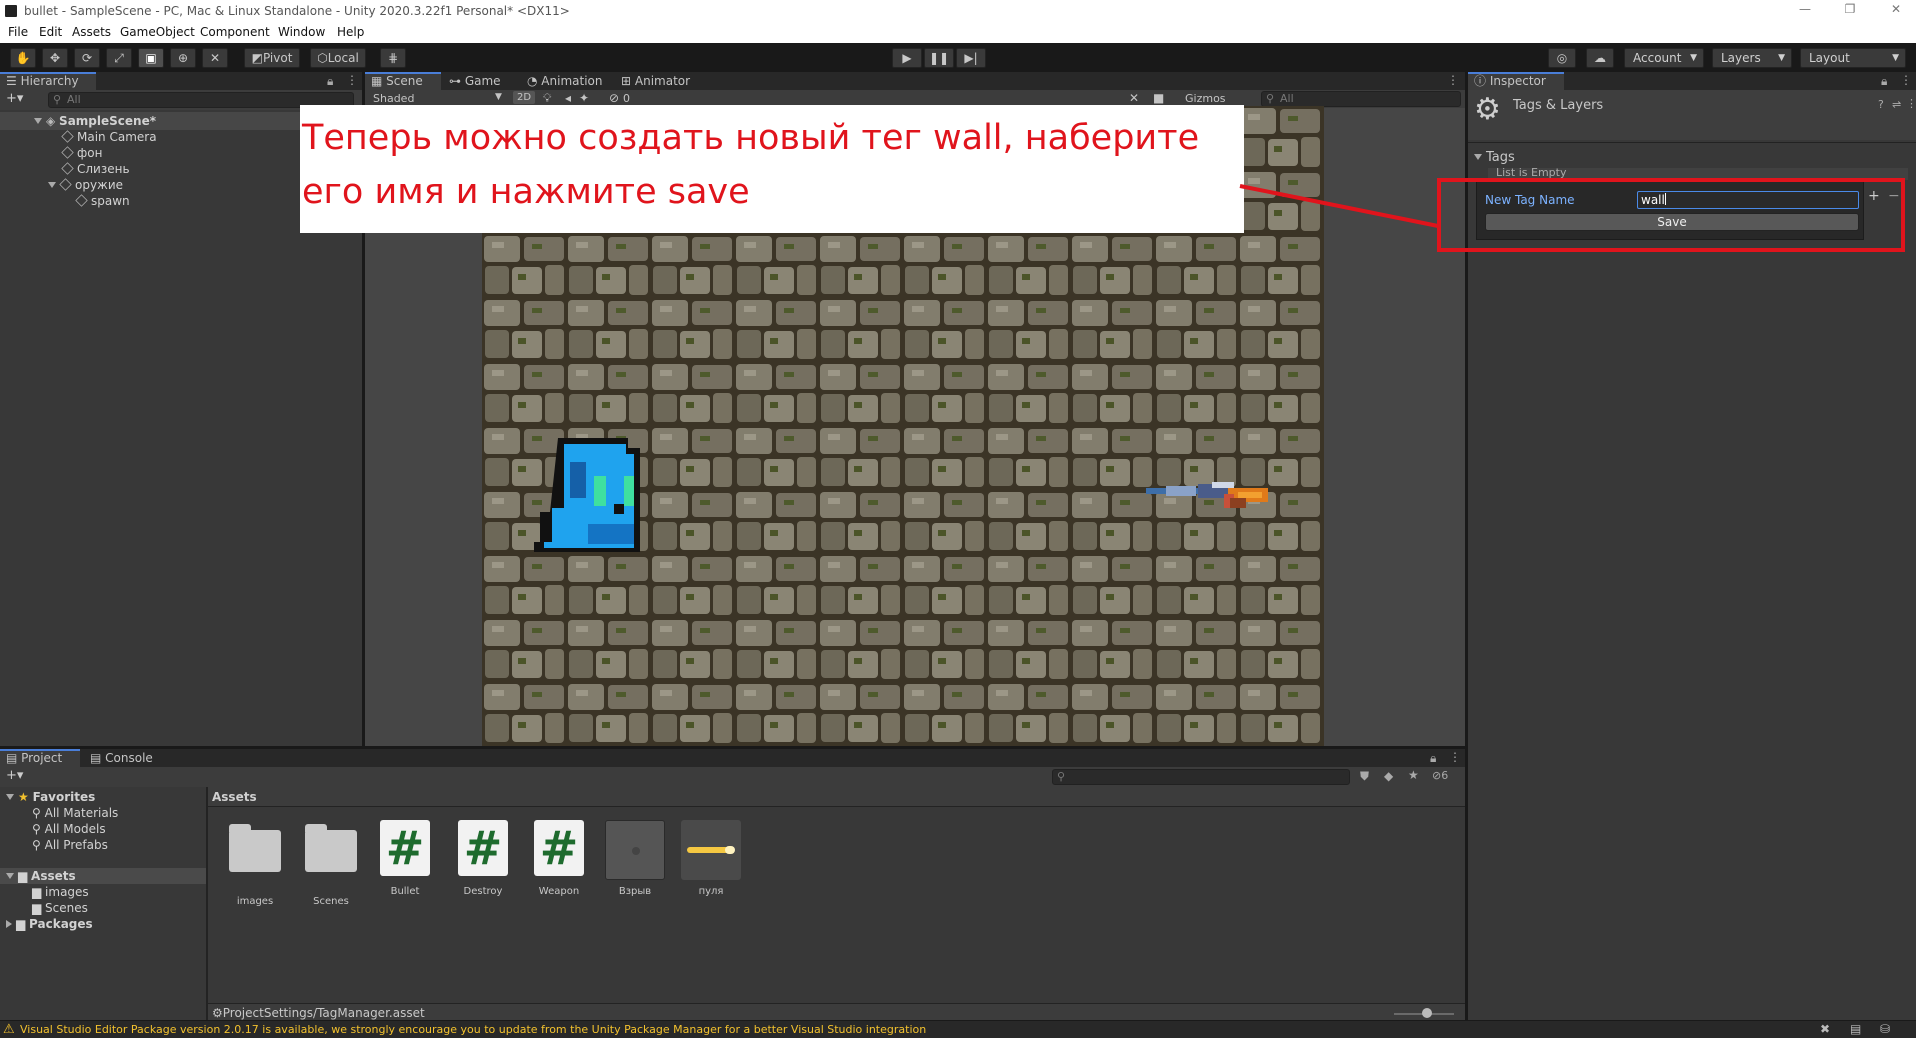 The image size is (1916, 1038). I want to click on rotate-tool-icon: ⟳, so click(87, 58).